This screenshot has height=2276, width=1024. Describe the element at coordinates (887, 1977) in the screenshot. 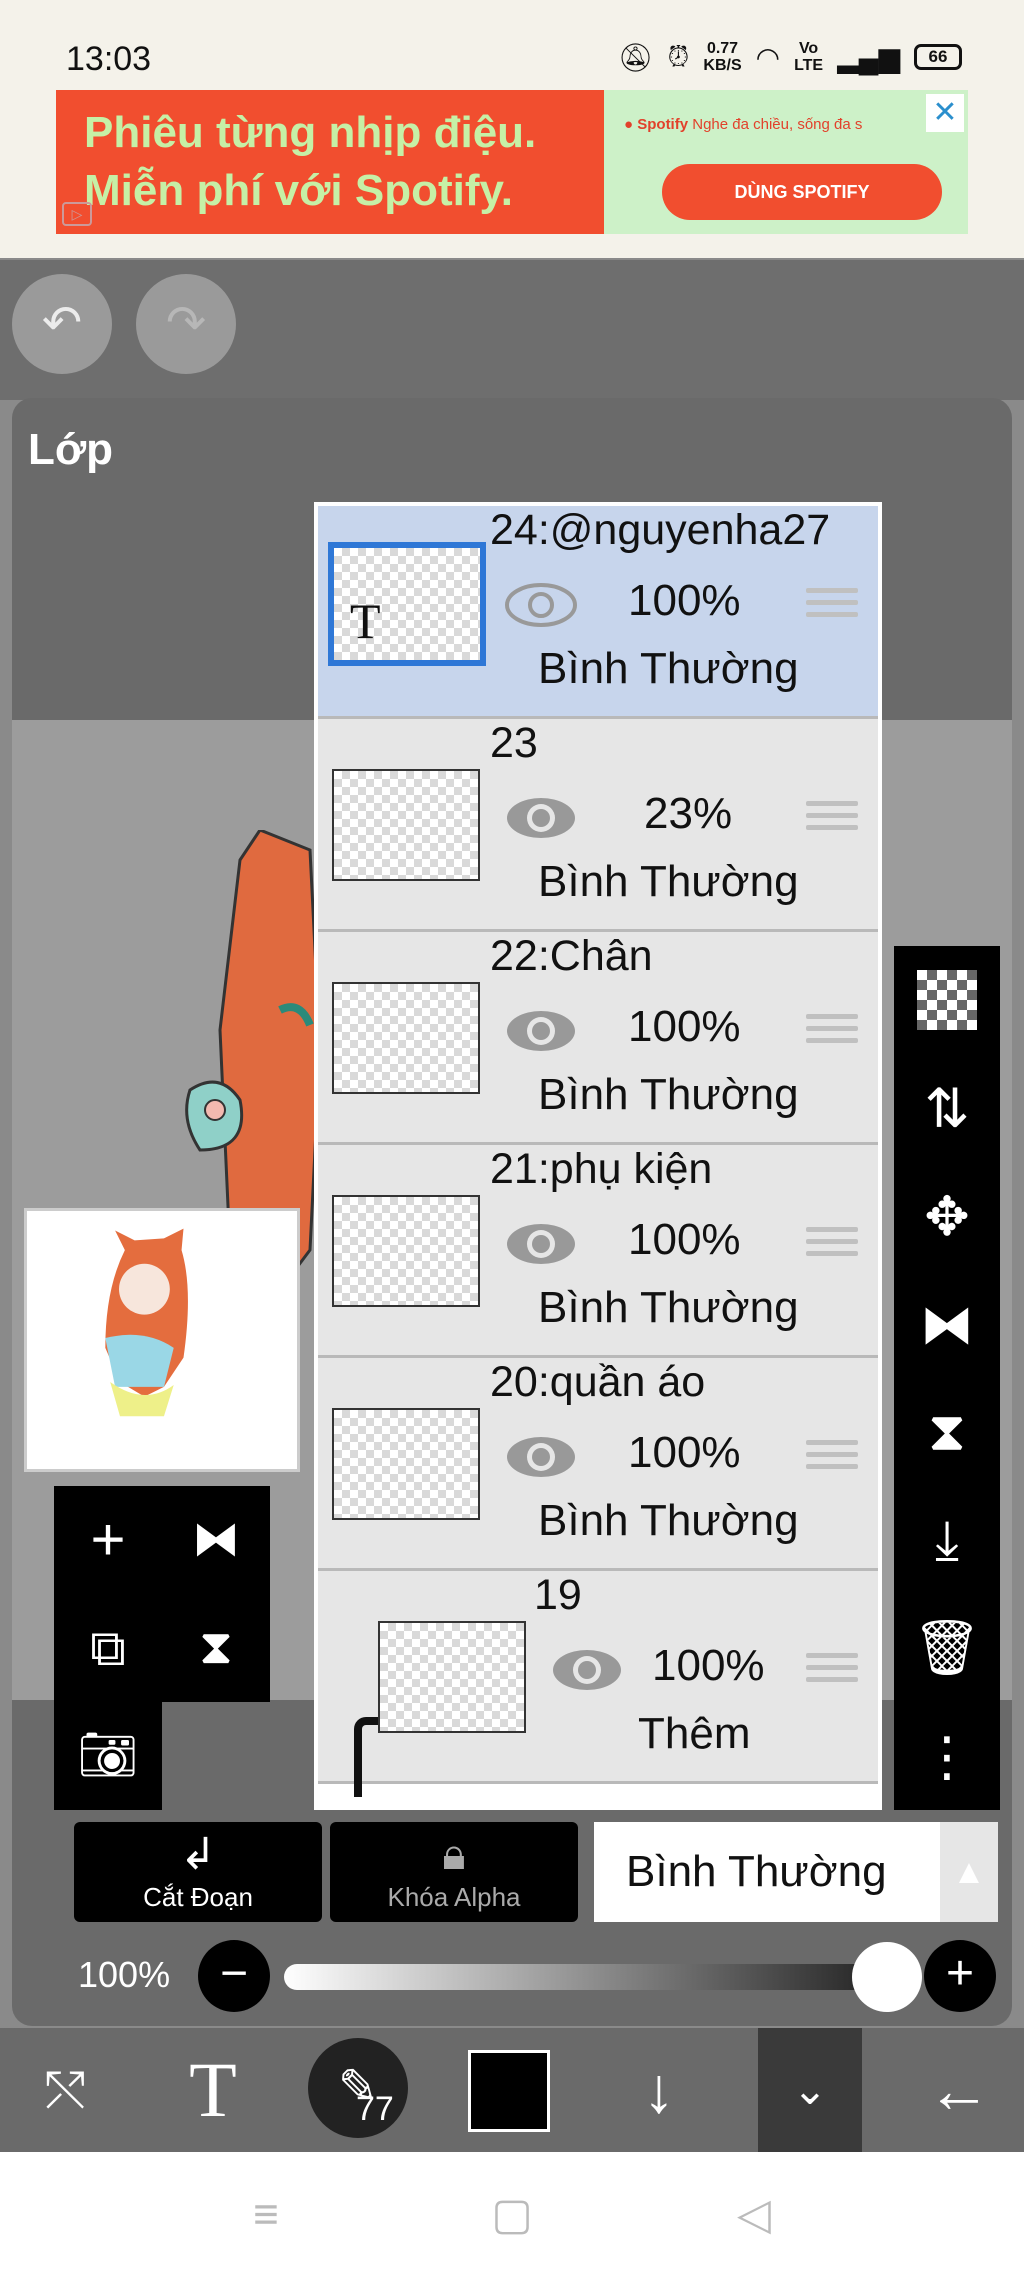

I see `opacity-slider-knob` at that location.